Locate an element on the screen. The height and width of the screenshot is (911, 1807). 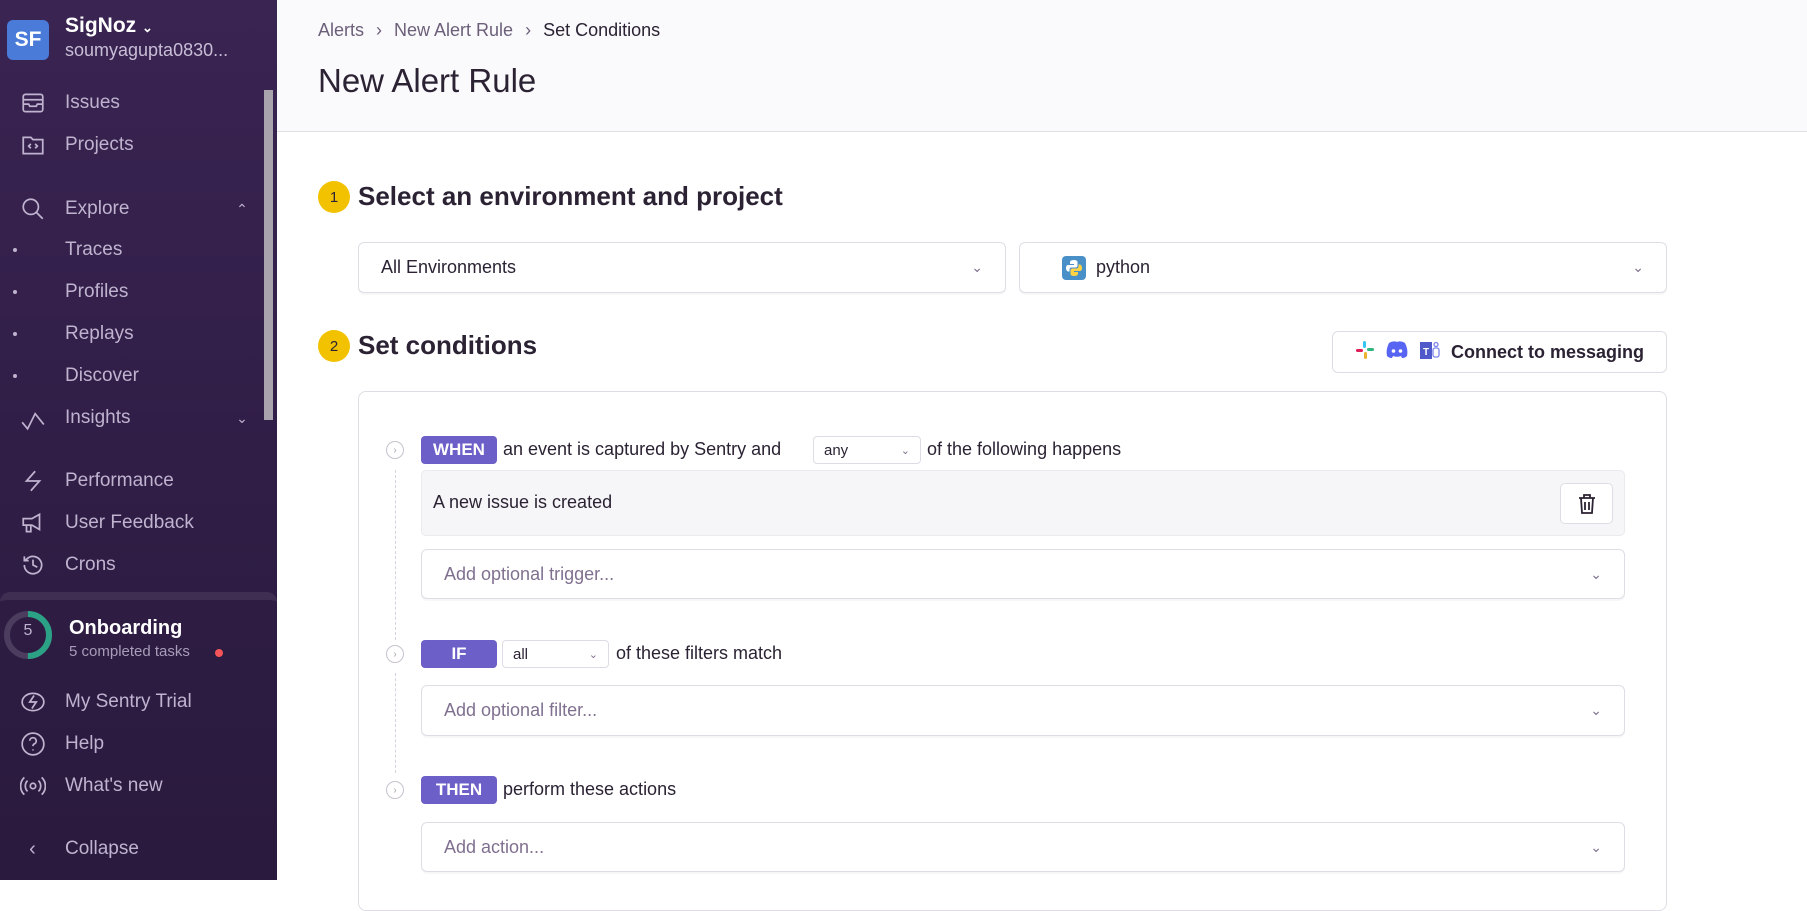
sidebar-item-label: User Feedback is located at coordinates (129, 522).